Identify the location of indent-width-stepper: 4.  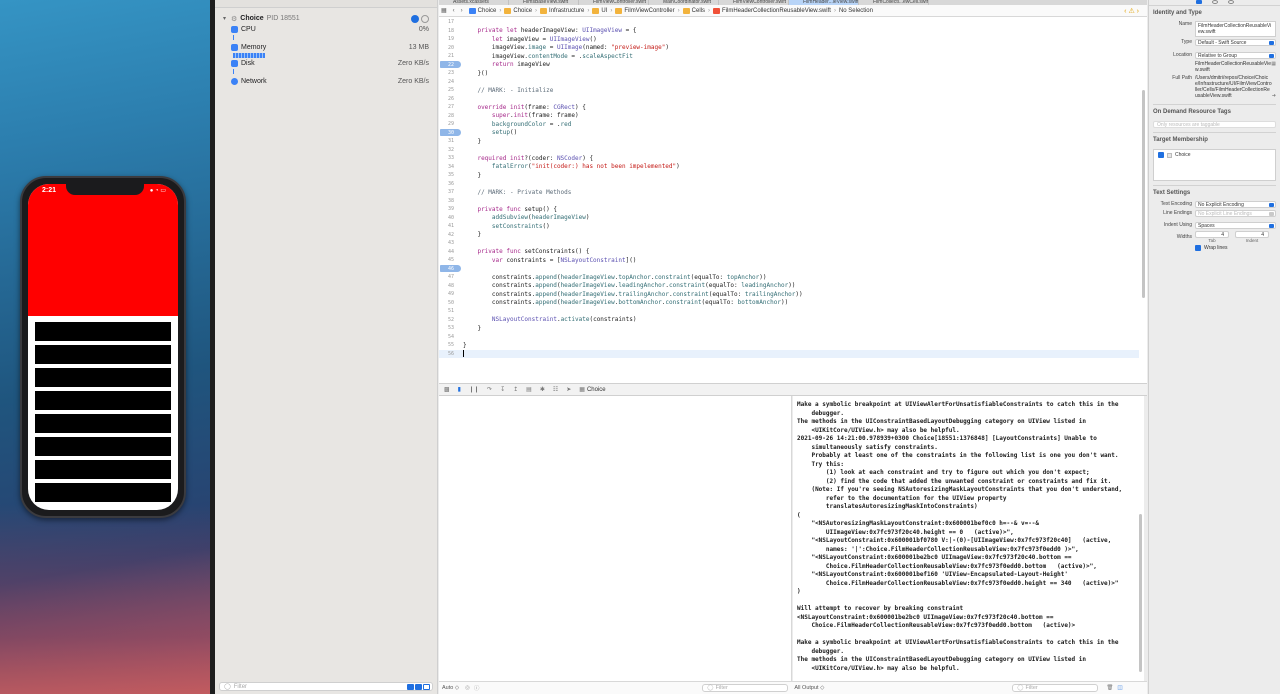
(1252, 234).